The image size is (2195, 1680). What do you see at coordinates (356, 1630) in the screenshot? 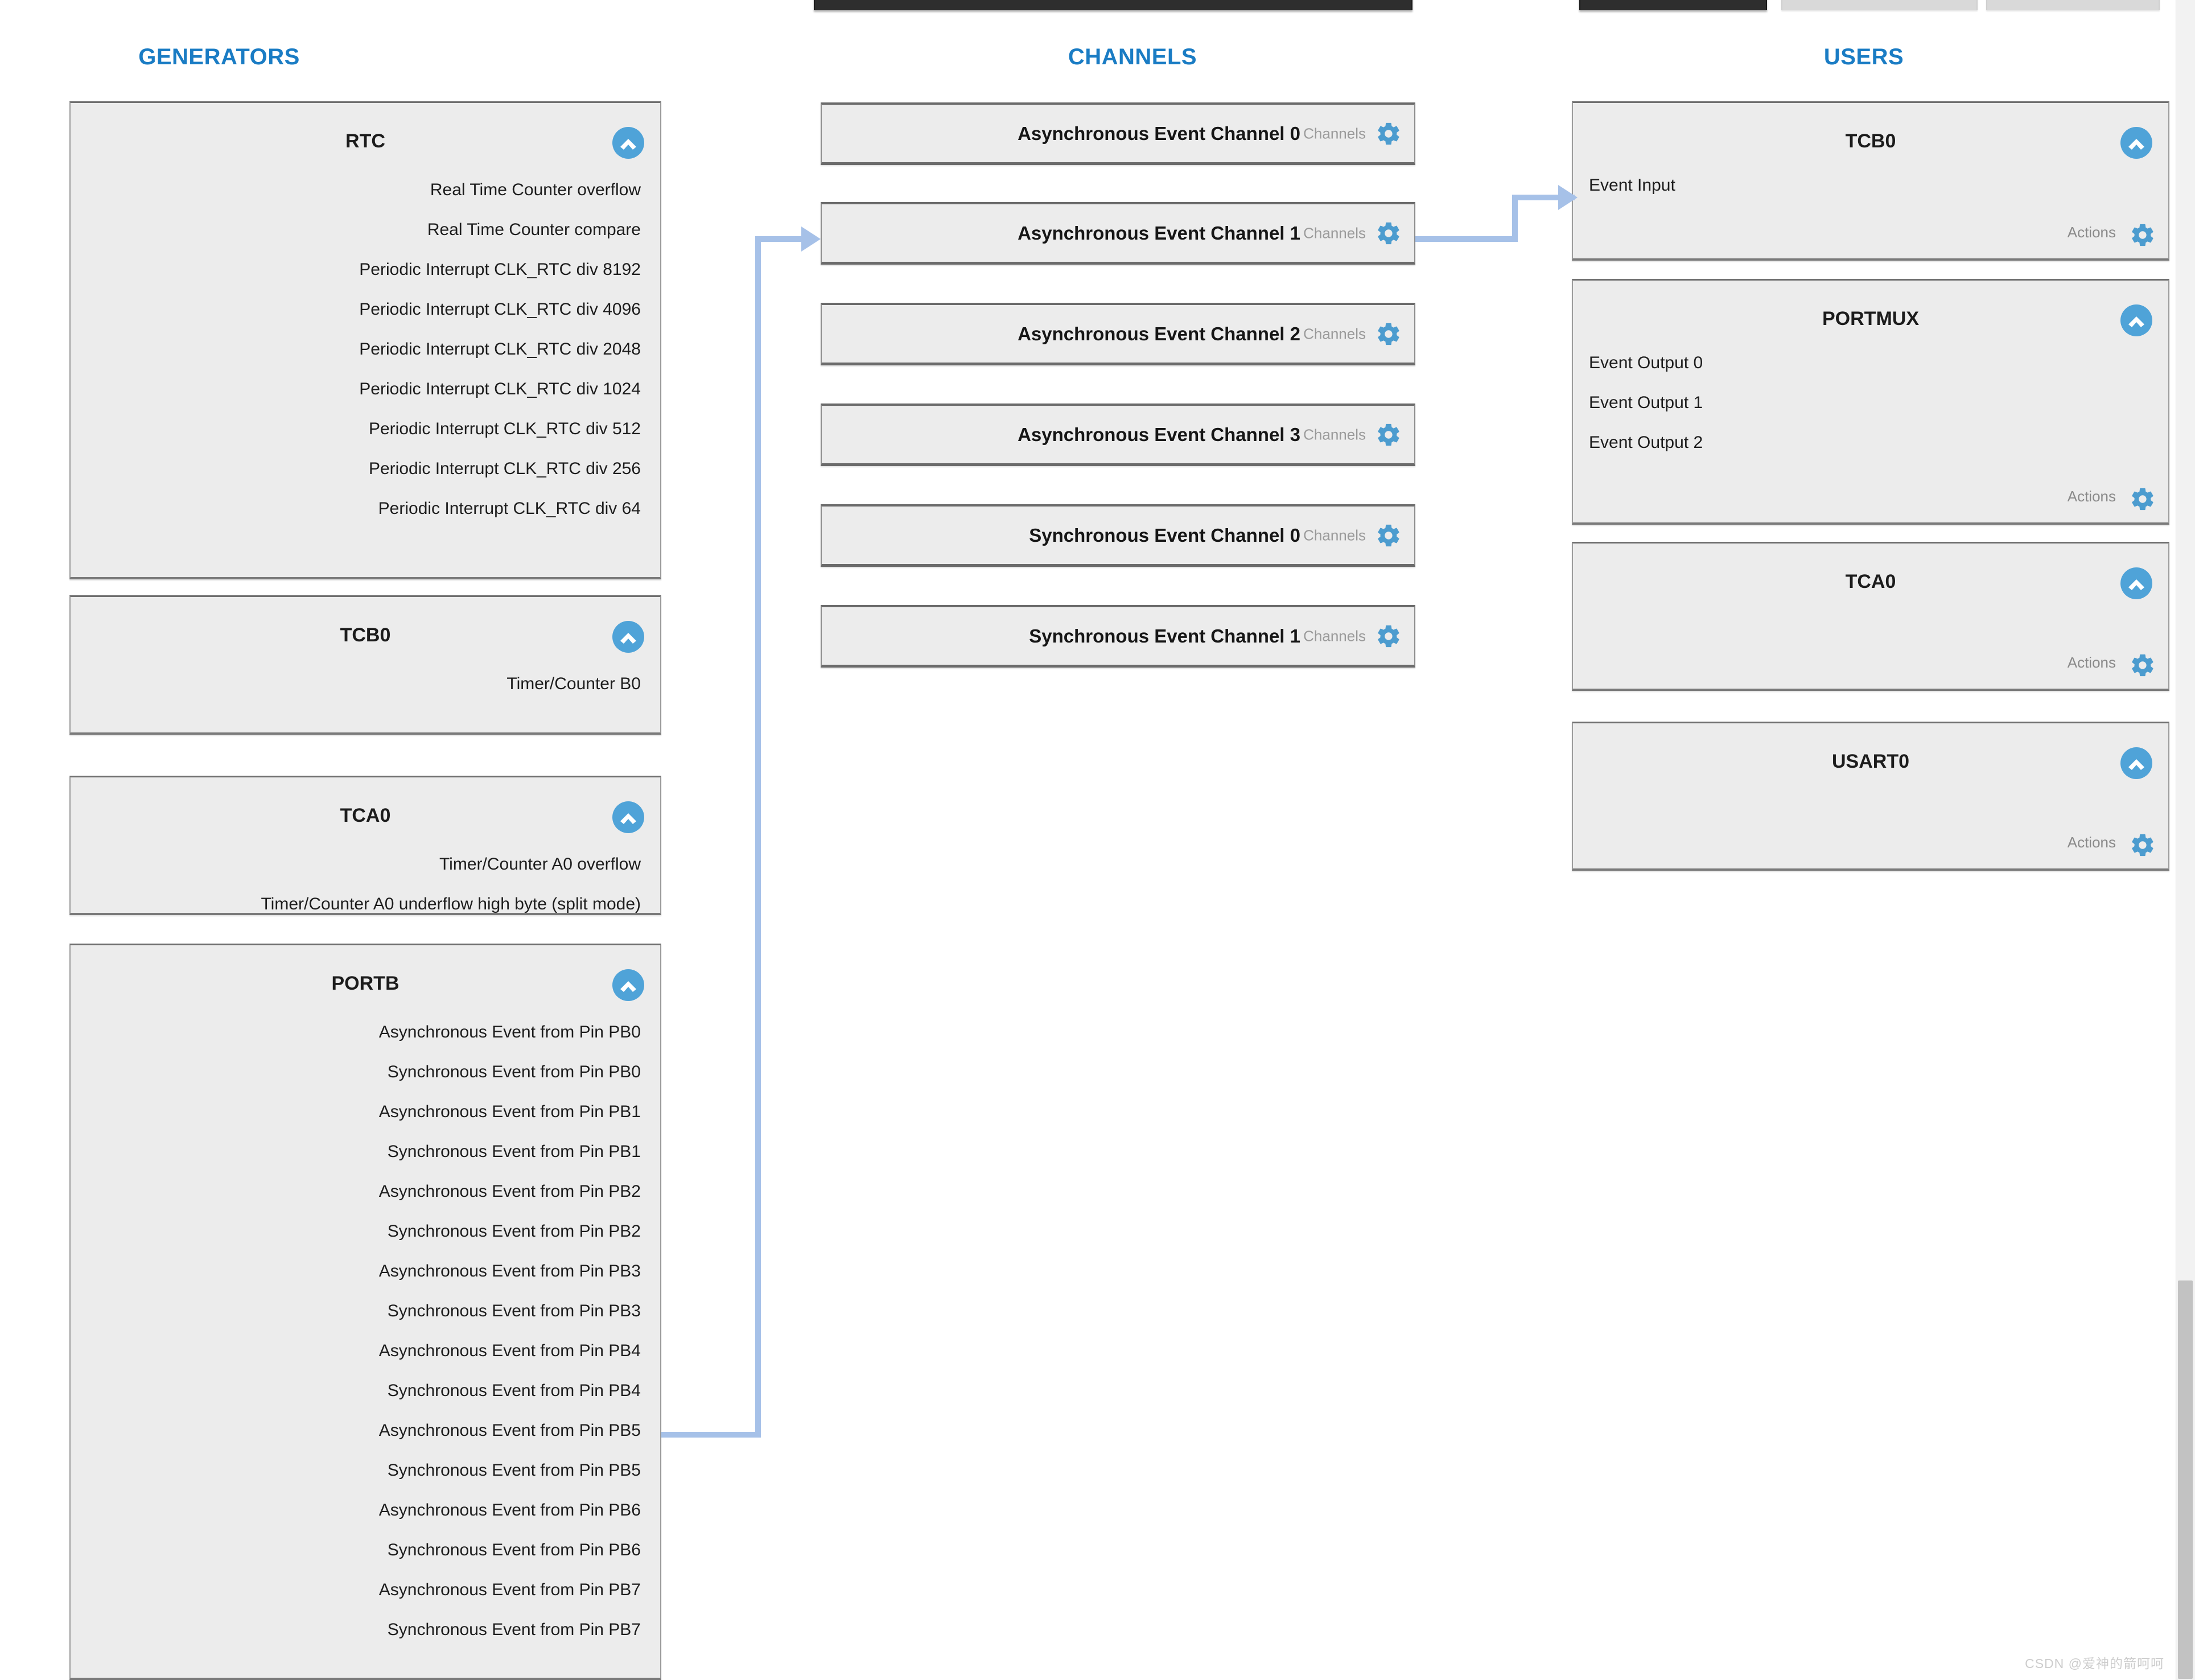
I see `generator-item: Synchronous Event from Pin PB7` at bounding box center [356, 1630].